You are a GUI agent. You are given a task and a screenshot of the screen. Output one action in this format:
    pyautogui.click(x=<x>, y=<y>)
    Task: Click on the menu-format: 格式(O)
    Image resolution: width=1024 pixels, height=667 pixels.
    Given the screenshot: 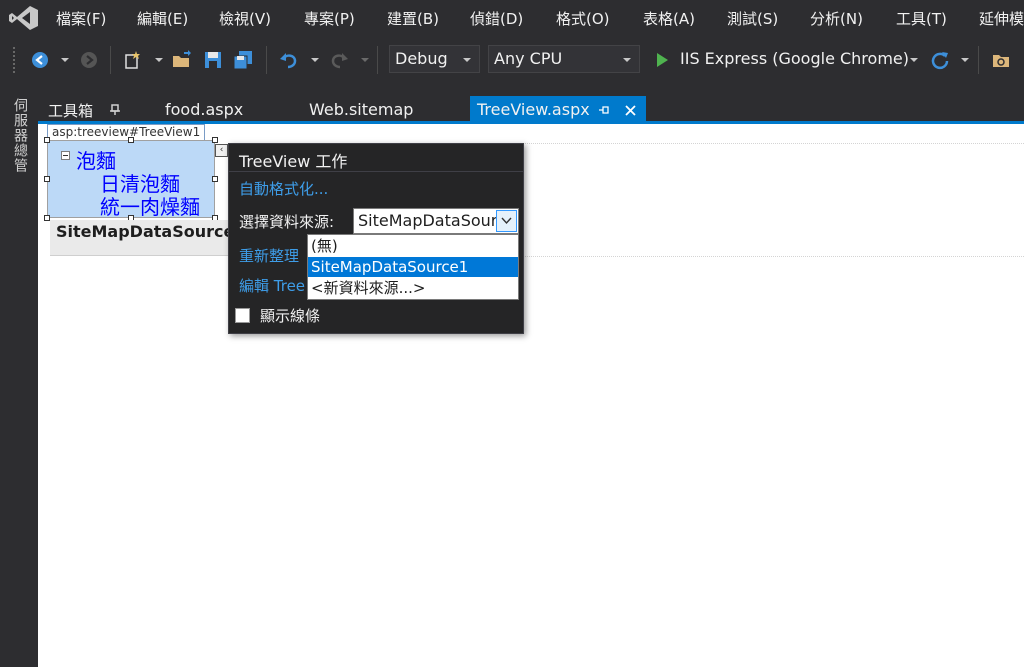 What is the action you would take?
    pyautogui.click(x=583, y=18)
    